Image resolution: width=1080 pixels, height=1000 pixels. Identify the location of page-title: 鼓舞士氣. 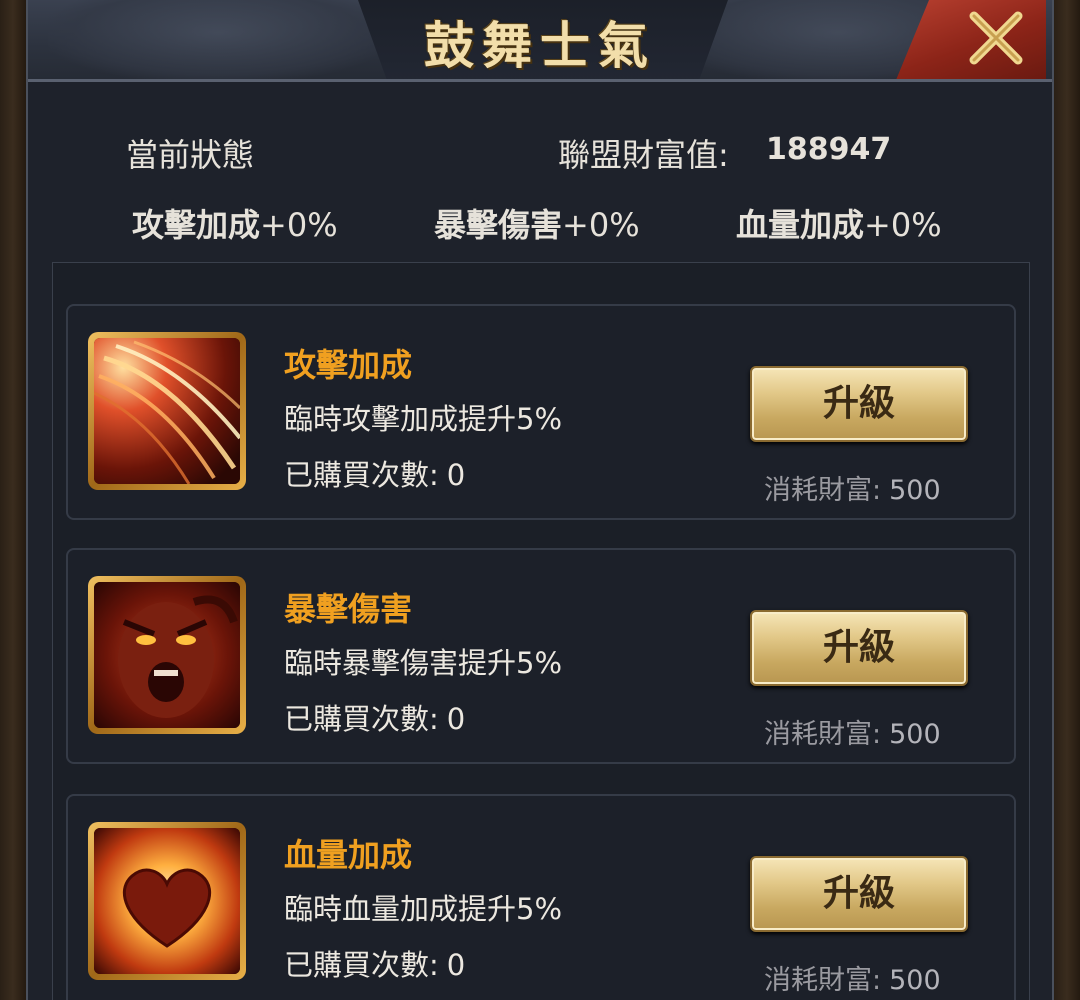
(540, 45).